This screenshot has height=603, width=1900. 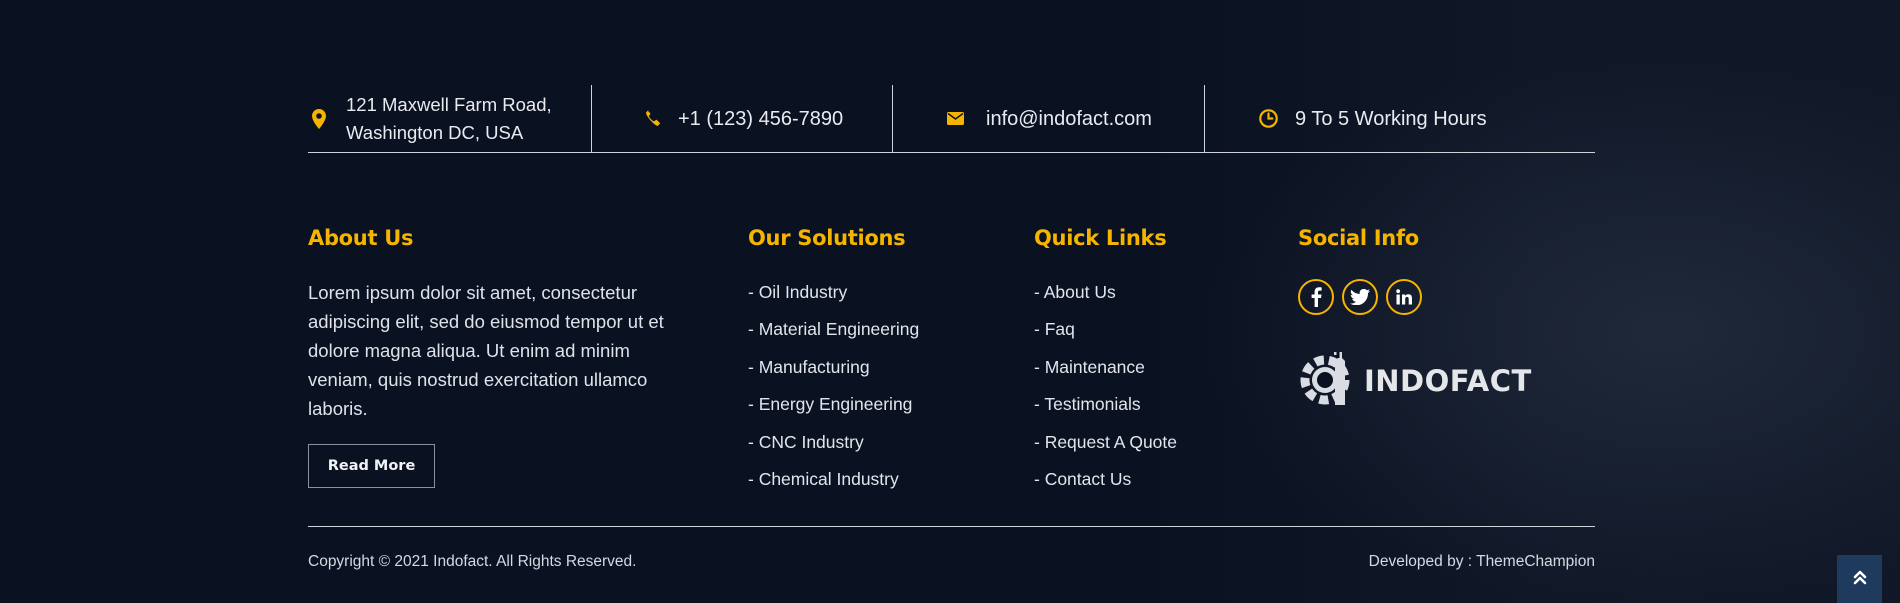 I want to click on logo-text: INDOFACT, so click(x=1448, y=380).